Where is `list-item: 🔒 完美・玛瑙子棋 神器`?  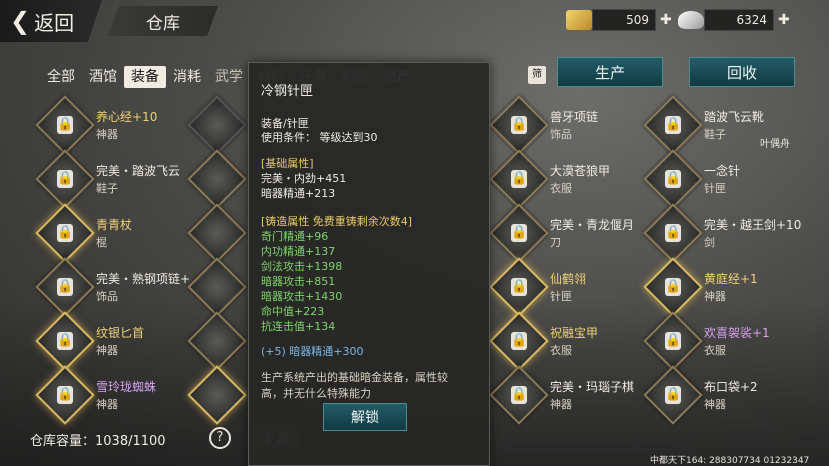
list-item: 🔒 完美・玛瑙子棋 神器 is located at coordinates (566, 395).